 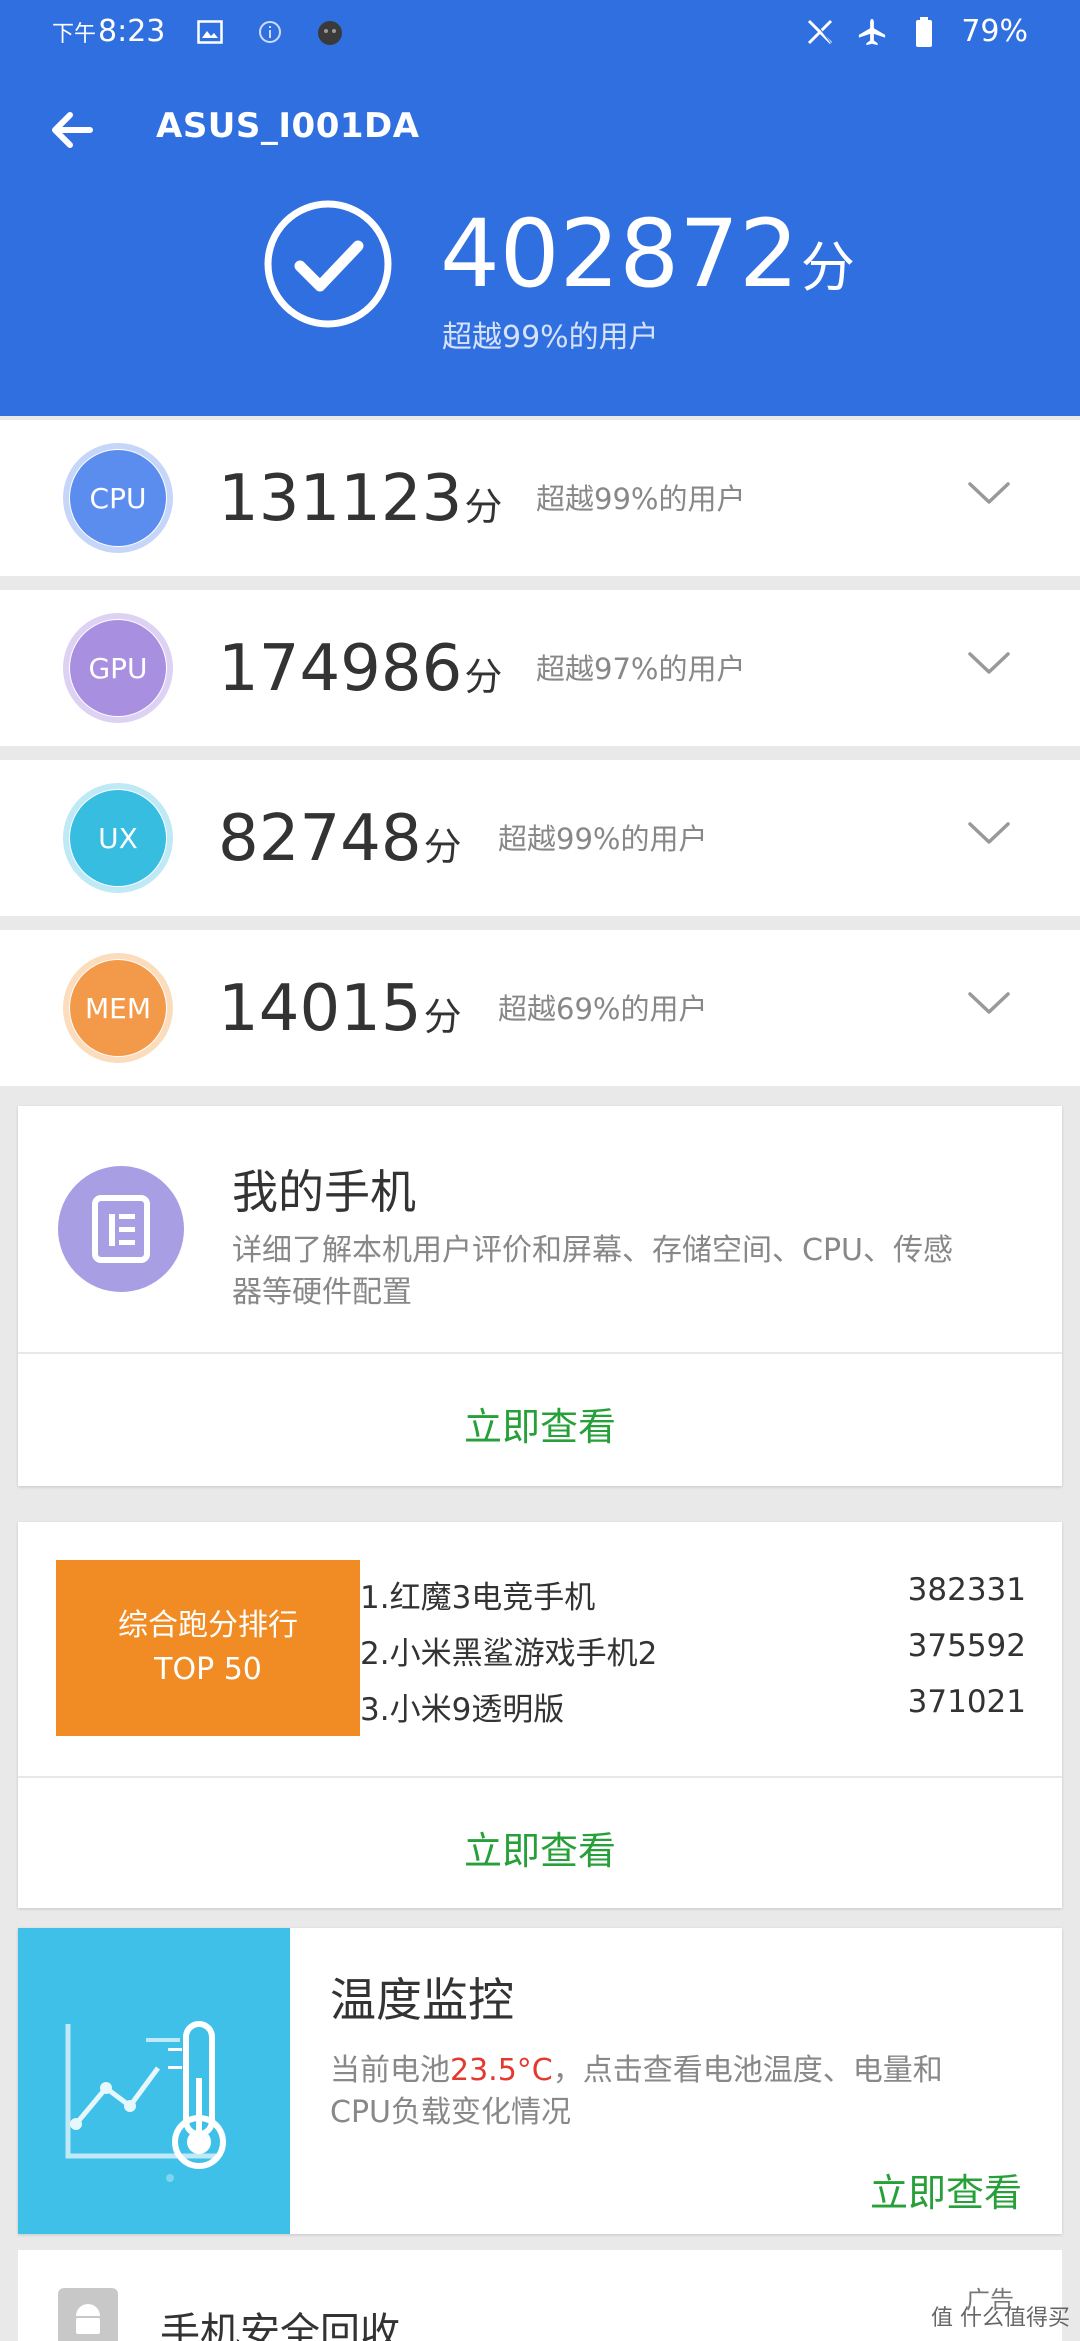 I want to click on total-percentile: 超越99%的用户, so click(x=550, y=337).